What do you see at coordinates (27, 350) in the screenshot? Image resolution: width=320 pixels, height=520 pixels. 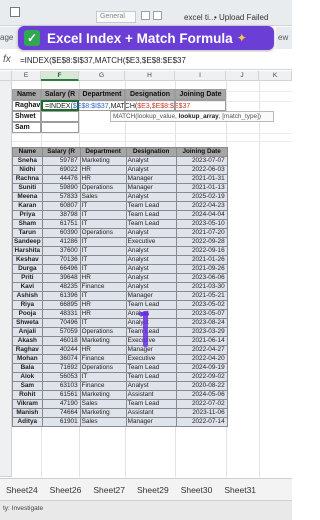 I see `table-cell: Raghav` at bounding box center [27, 350].